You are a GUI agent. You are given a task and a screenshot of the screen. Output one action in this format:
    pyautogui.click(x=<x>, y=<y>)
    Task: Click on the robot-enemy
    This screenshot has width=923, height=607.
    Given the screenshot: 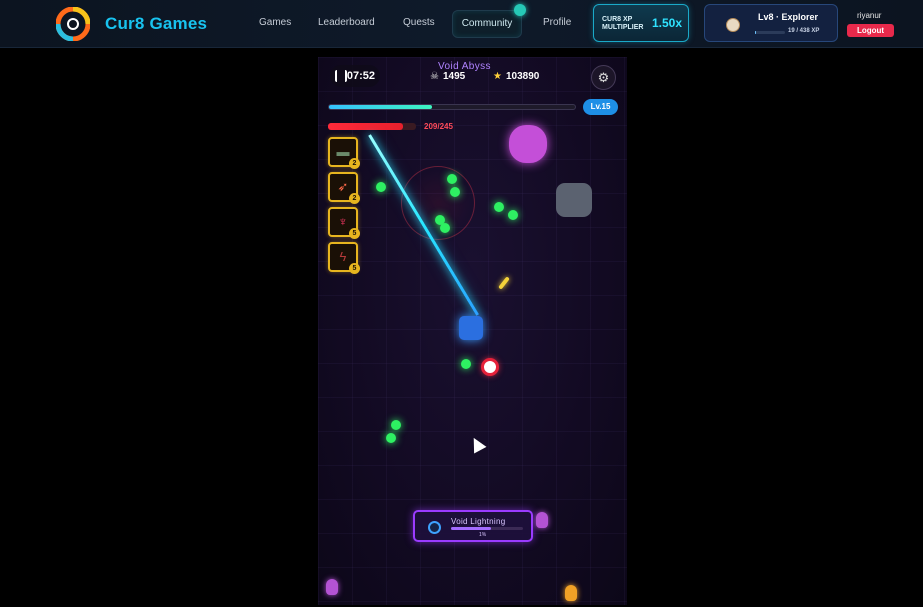 What is the action you would take?
    pyautogui.click(x=574, y=200)
    